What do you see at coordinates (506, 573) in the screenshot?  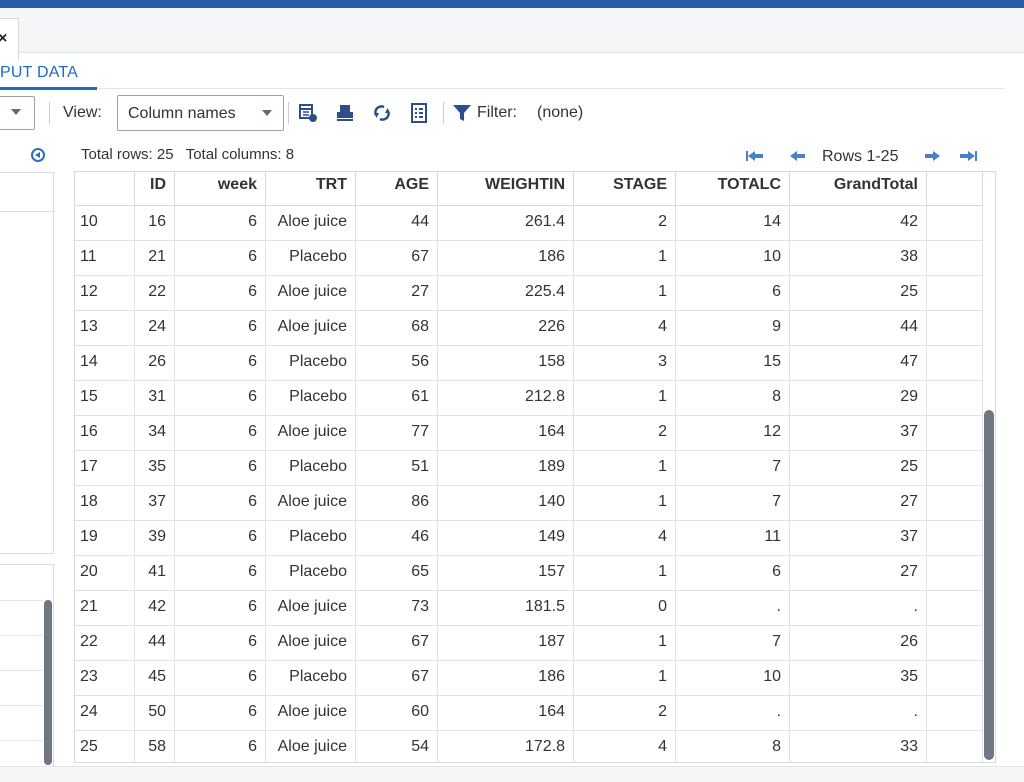 I see `cell-weightin: 157` at bounding box center [506, 573].